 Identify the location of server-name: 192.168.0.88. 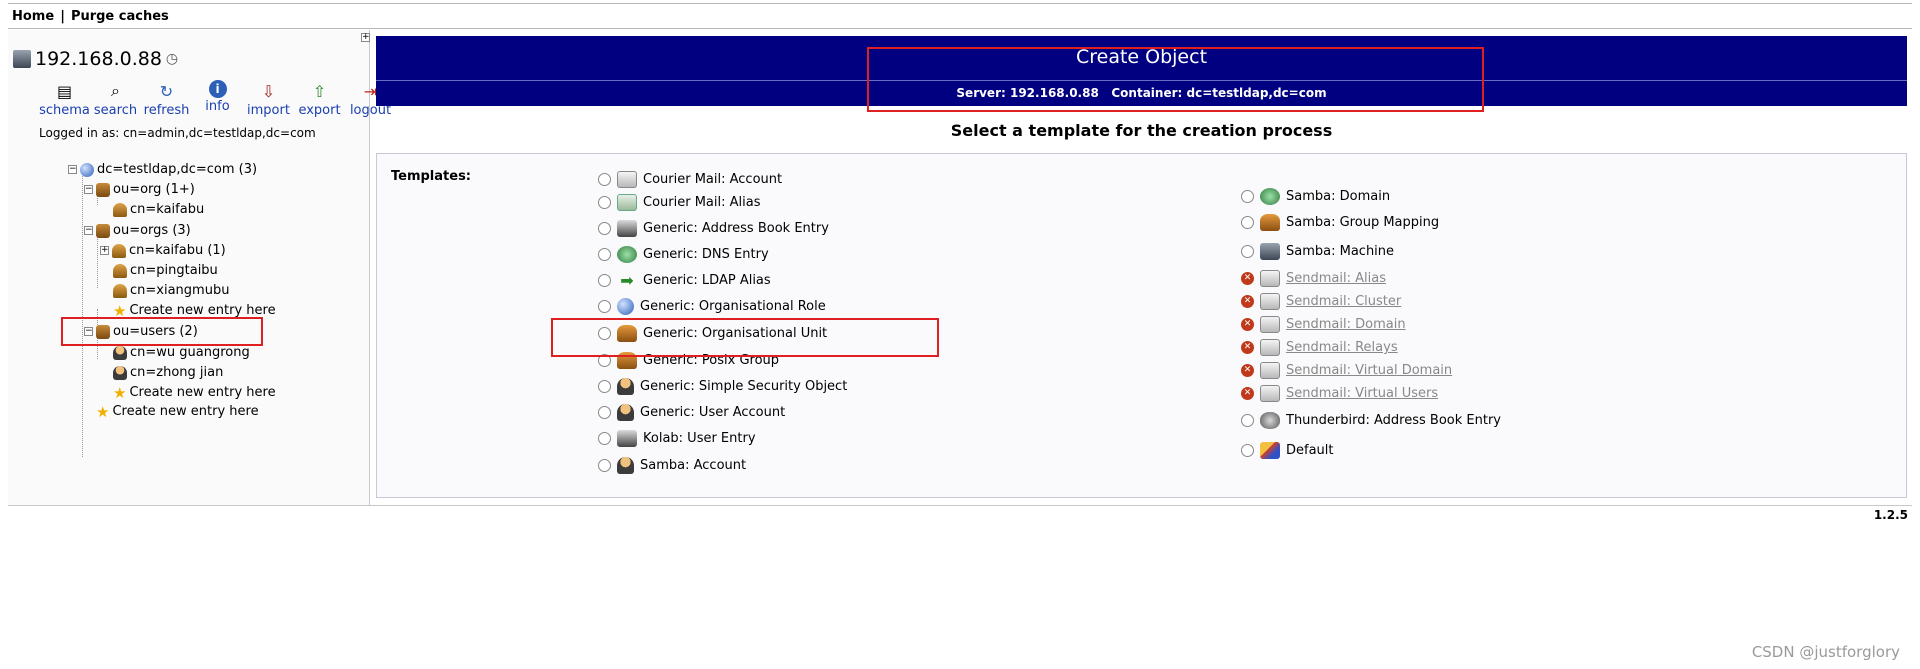
(98, 59).